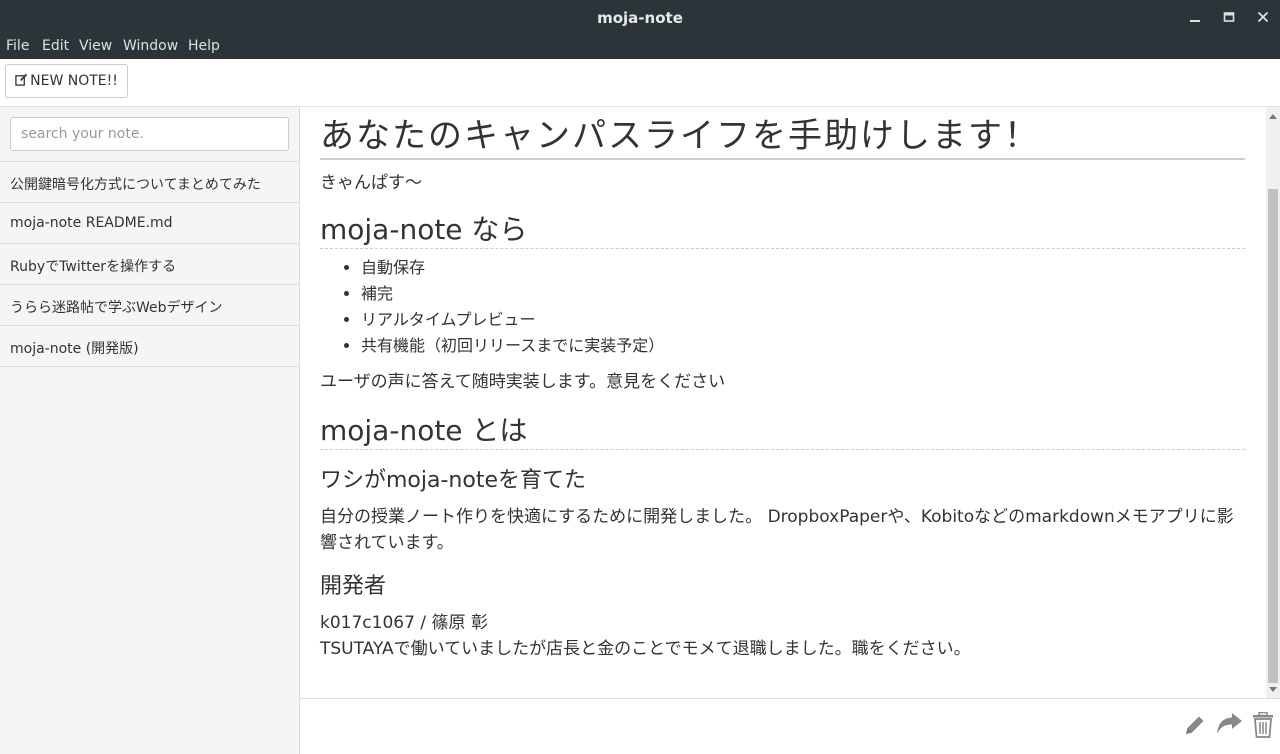 This screenshot has width=1280, height=754. What do you see at coordinates (1263, 725) in the screenshot?
I see `trash-icon` at bounding box center [1263, 725].